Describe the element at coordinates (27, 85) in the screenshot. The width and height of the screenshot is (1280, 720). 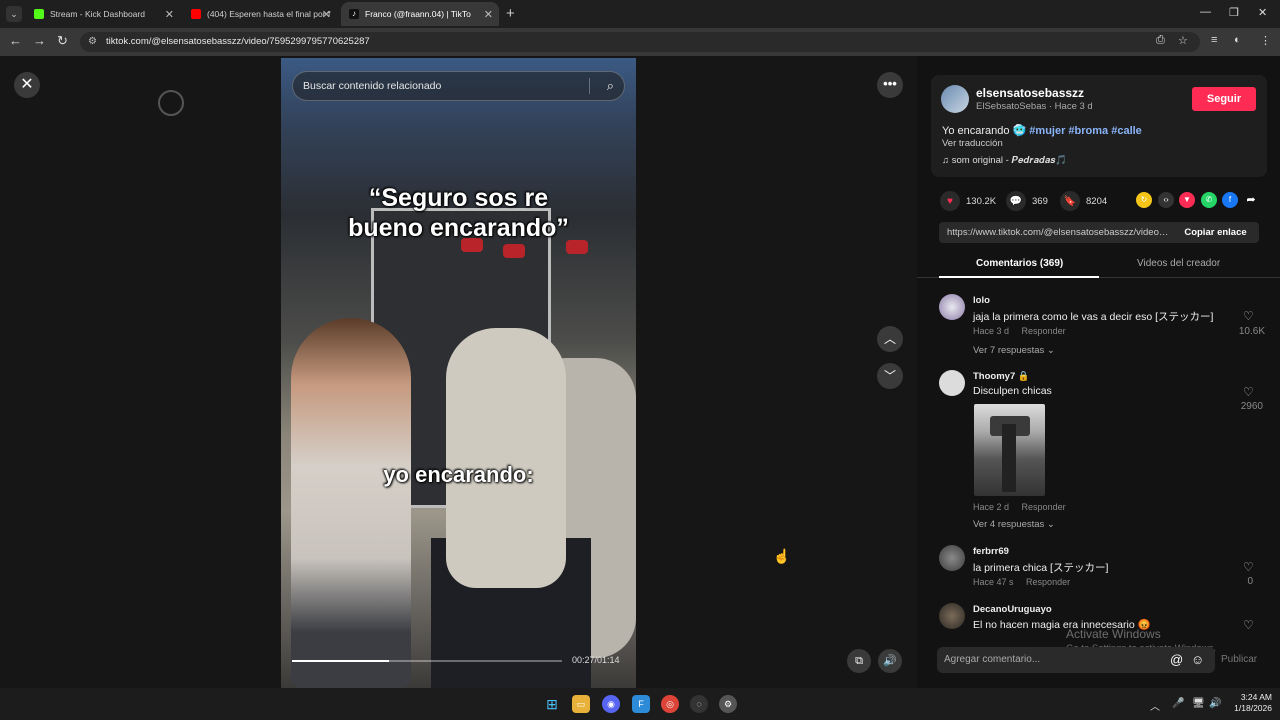
I see `close-video-button: ✕` at that location.